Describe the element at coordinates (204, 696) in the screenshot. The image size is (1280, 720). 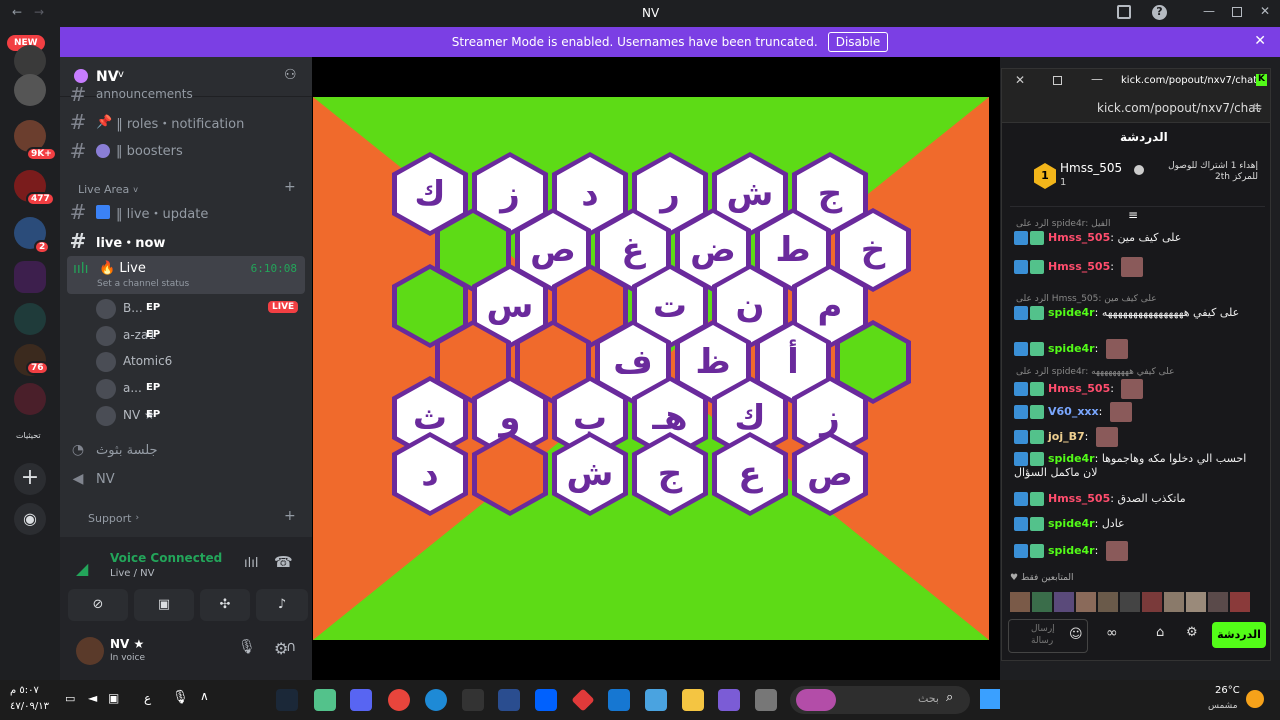
I see `tray-overflow-icon: ∧` at that location.